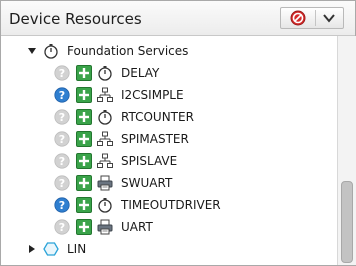 The width and height of the screenshot is (356, 266). What do you see at coordinates (32, 249) in the screenshot?
I see `collapsed-arrow-icon` at bounding box center [32, 249].